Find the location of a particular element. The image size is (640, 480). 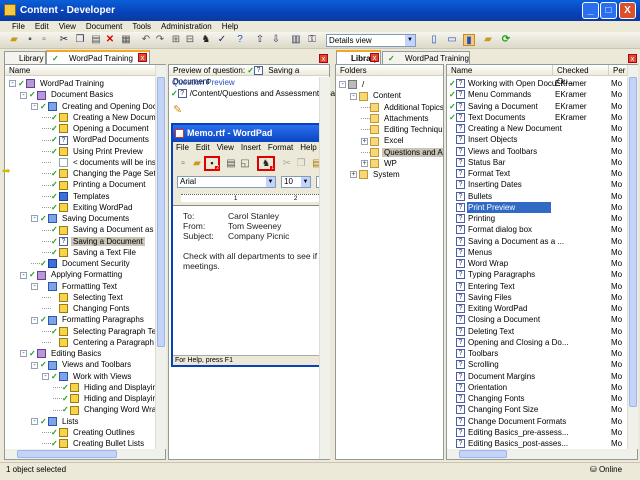

list-item: ? Editing Basics_post-asses... Mo is located at coordinates (537, 443).